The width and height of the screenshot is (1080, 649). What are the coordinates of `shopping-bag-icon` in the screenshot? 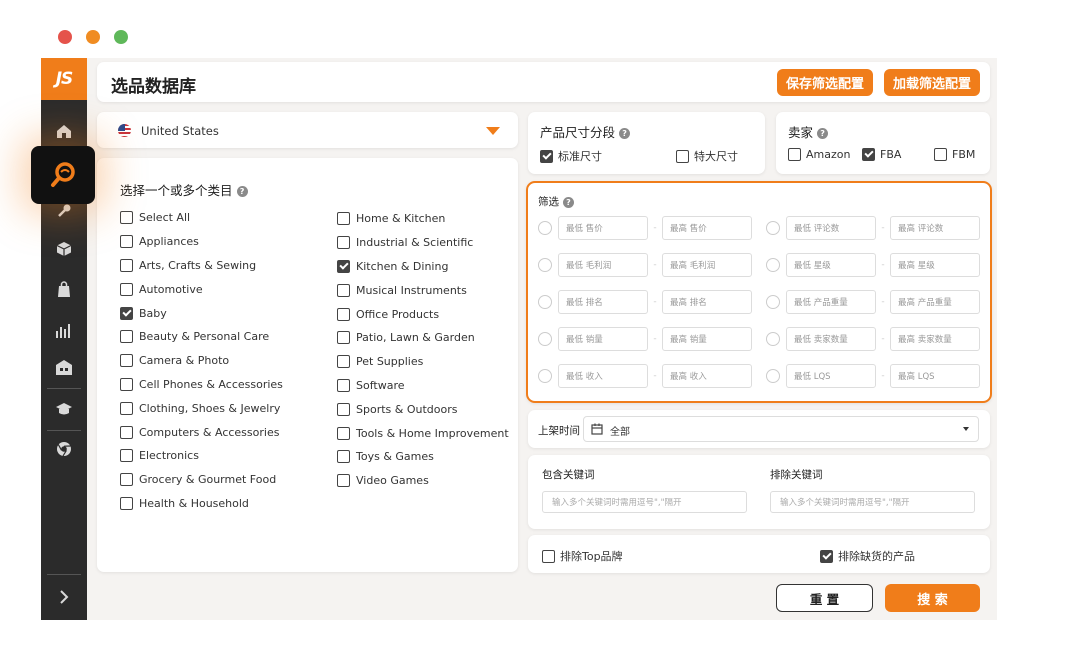 It's located at (64, 289).